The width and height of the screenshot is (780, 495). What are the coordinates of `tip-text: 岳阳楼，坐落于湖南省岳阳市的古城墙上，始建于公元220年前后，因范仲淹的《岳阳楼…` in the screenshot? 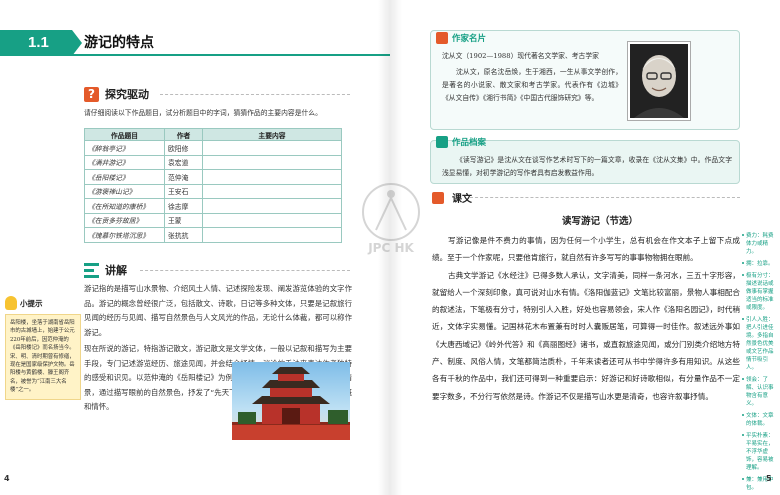 It's located at (43, 357).